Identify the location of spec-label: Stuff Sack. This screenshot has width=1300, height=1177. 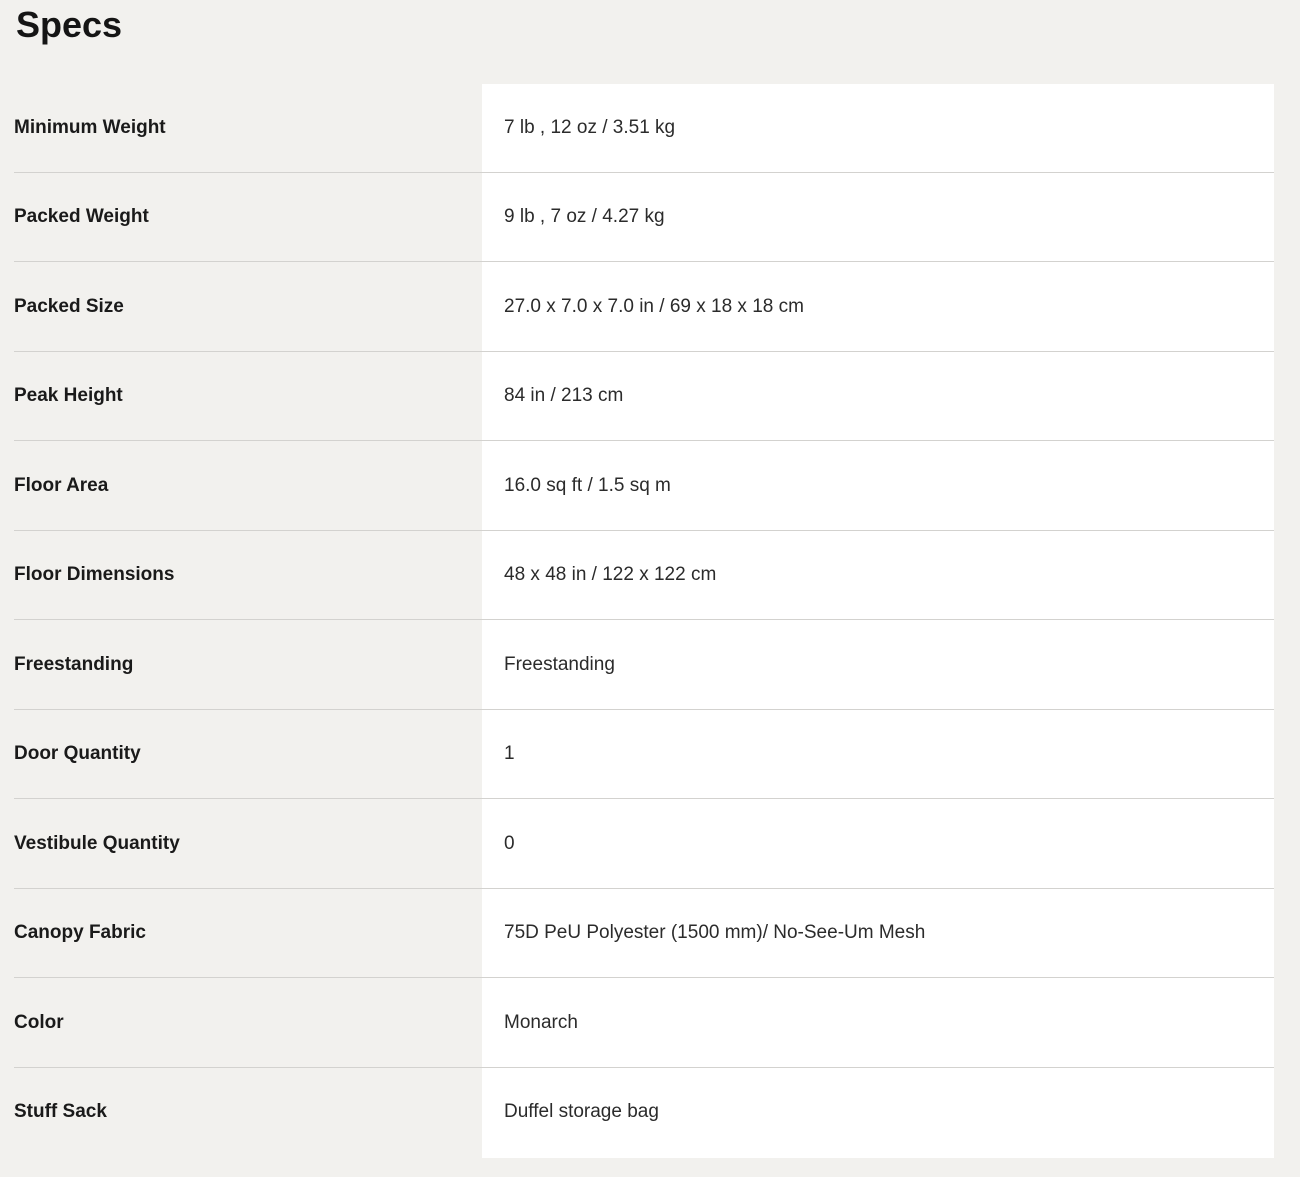
(60, 1111).